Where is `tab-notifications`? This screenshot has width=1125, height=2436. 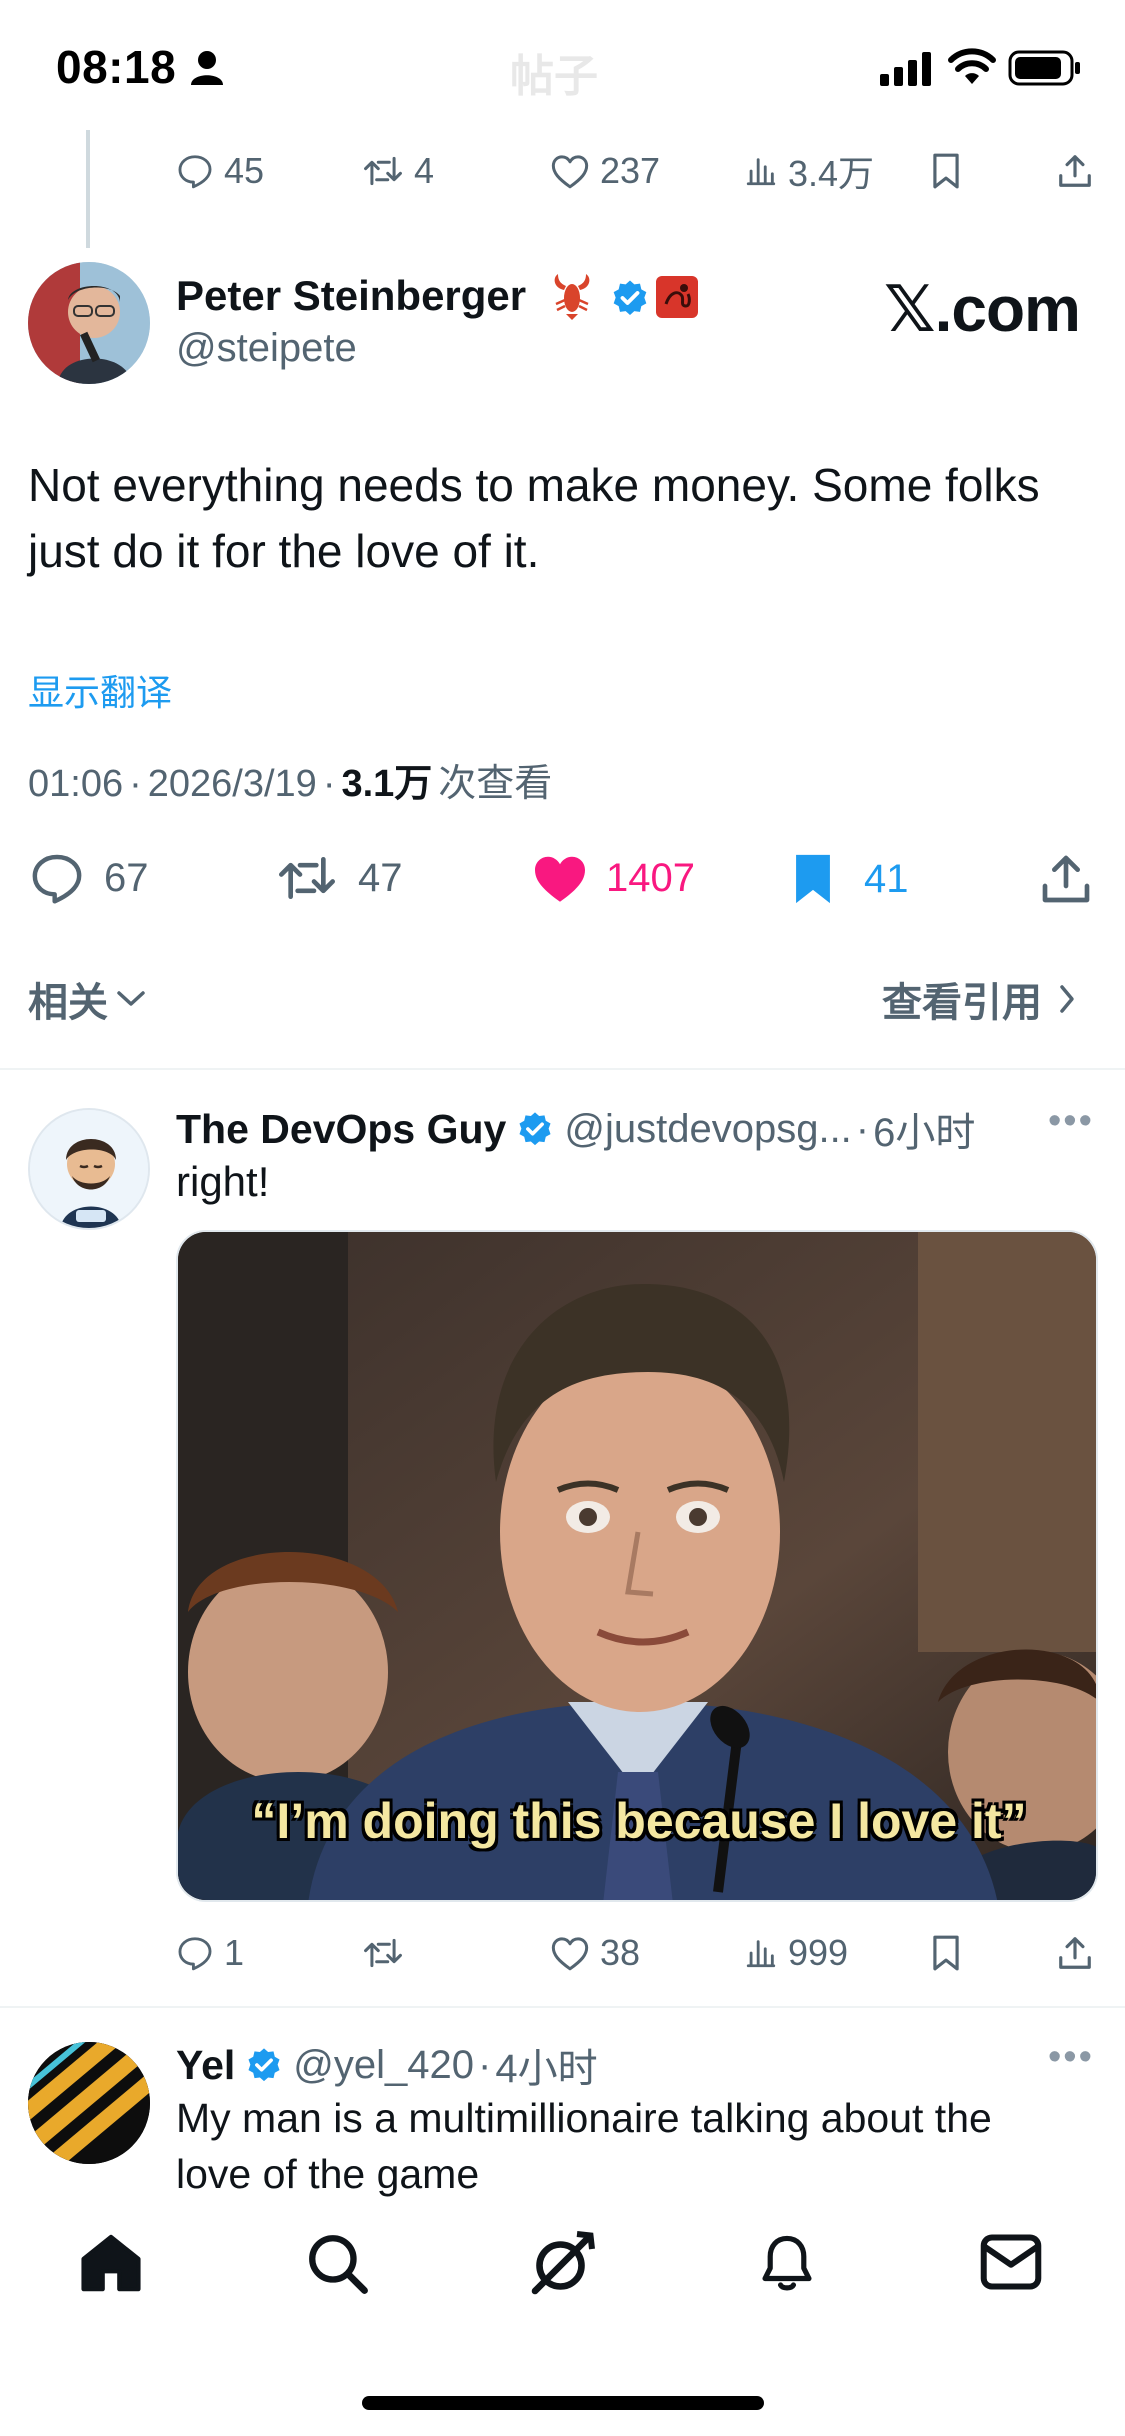
tab-notifications is located at coordinates (787, 2263).